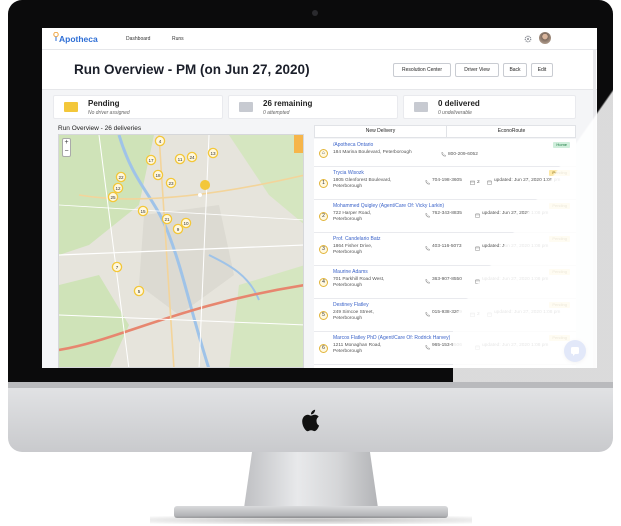  What do you see at coordinates (472, 182) in the screenshot?
I see `package-icon` at bounding box center [472, 182].